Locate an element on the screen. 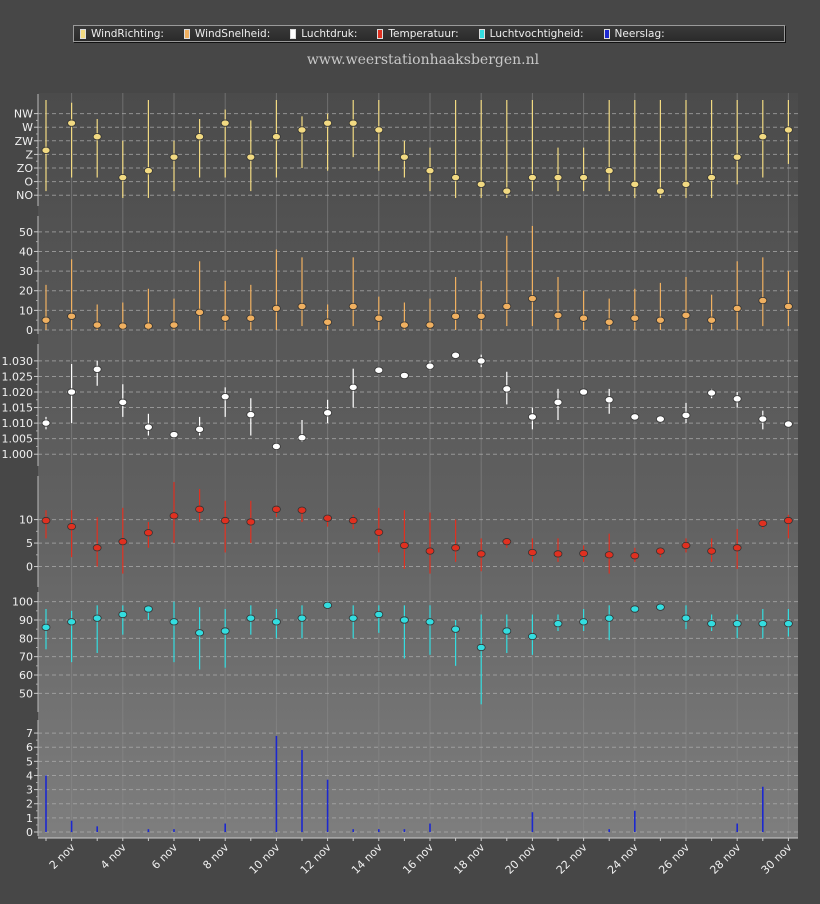 The width and height of the screenshot is (820, 904). y-tick-label: ZW is located at coordinates (24, 141).